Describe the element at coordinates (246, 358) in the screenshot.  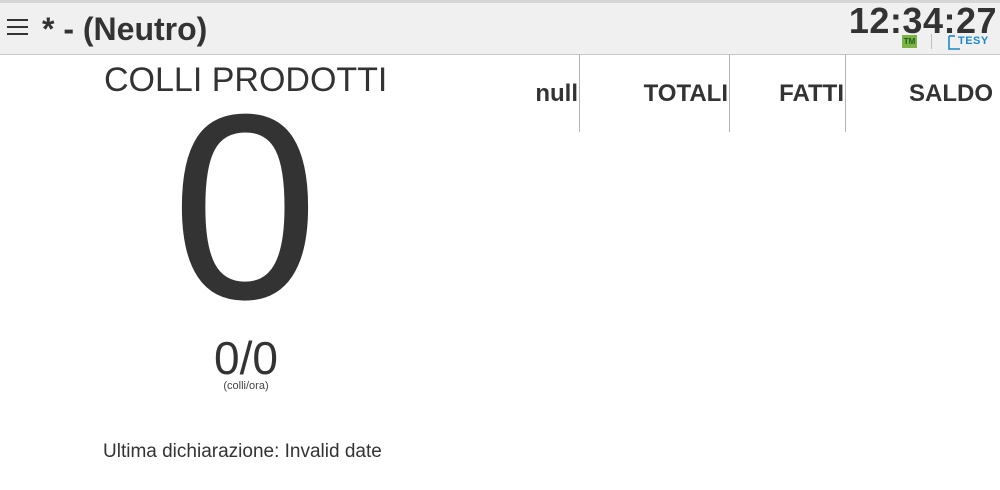
I see `rate-value: 0/0` at that location.